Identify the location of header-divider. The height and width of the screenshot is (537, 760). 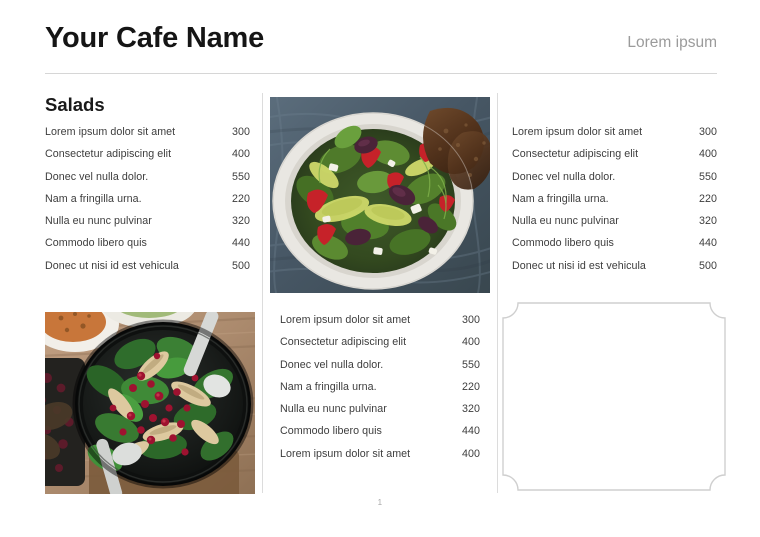
(381, 73).